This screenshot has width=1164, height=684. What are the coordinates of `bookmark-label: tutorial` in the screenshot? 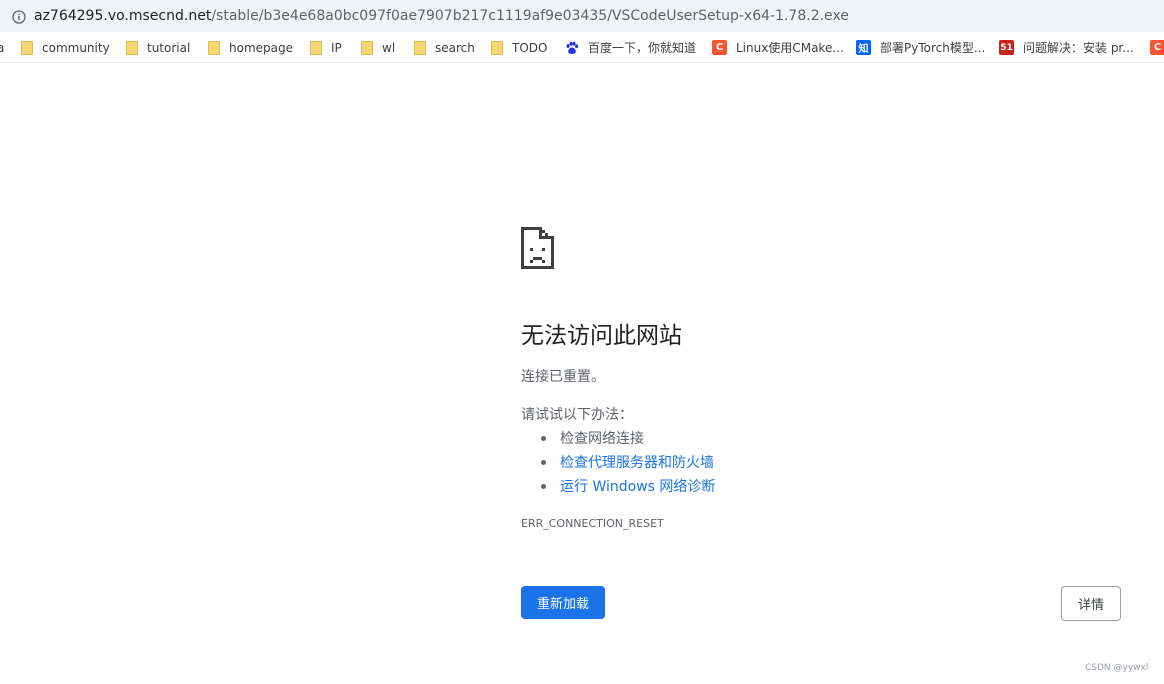 It's located at (169, 47).